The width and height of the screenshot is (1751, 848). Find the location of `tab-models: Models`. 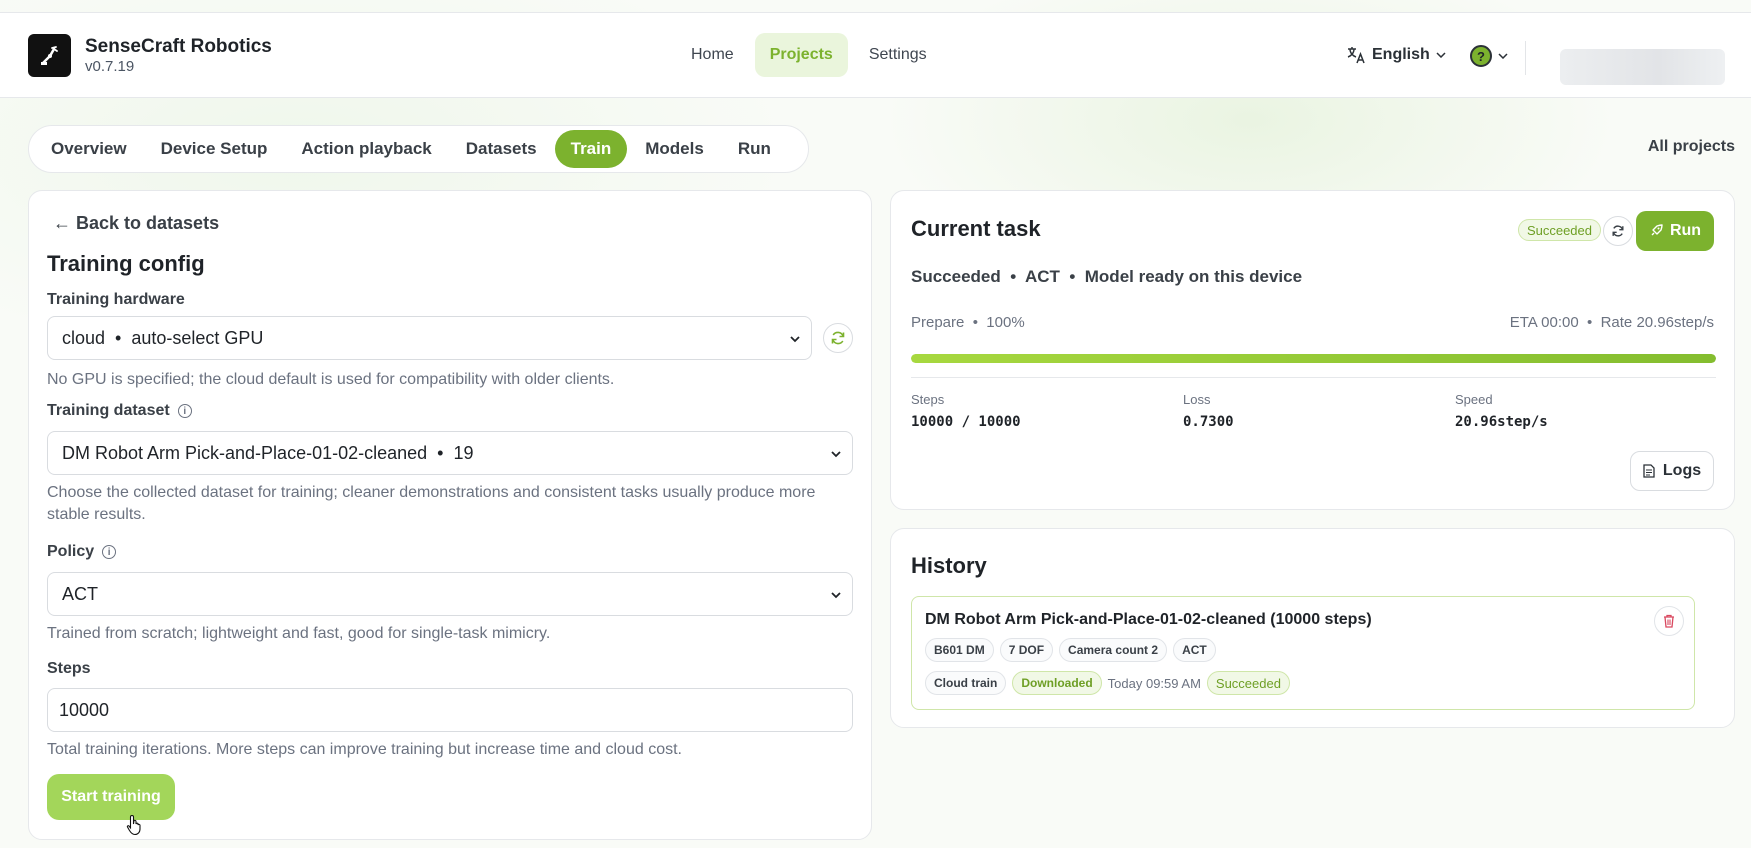

tab-models: Models is located at coordinates (674, 149).